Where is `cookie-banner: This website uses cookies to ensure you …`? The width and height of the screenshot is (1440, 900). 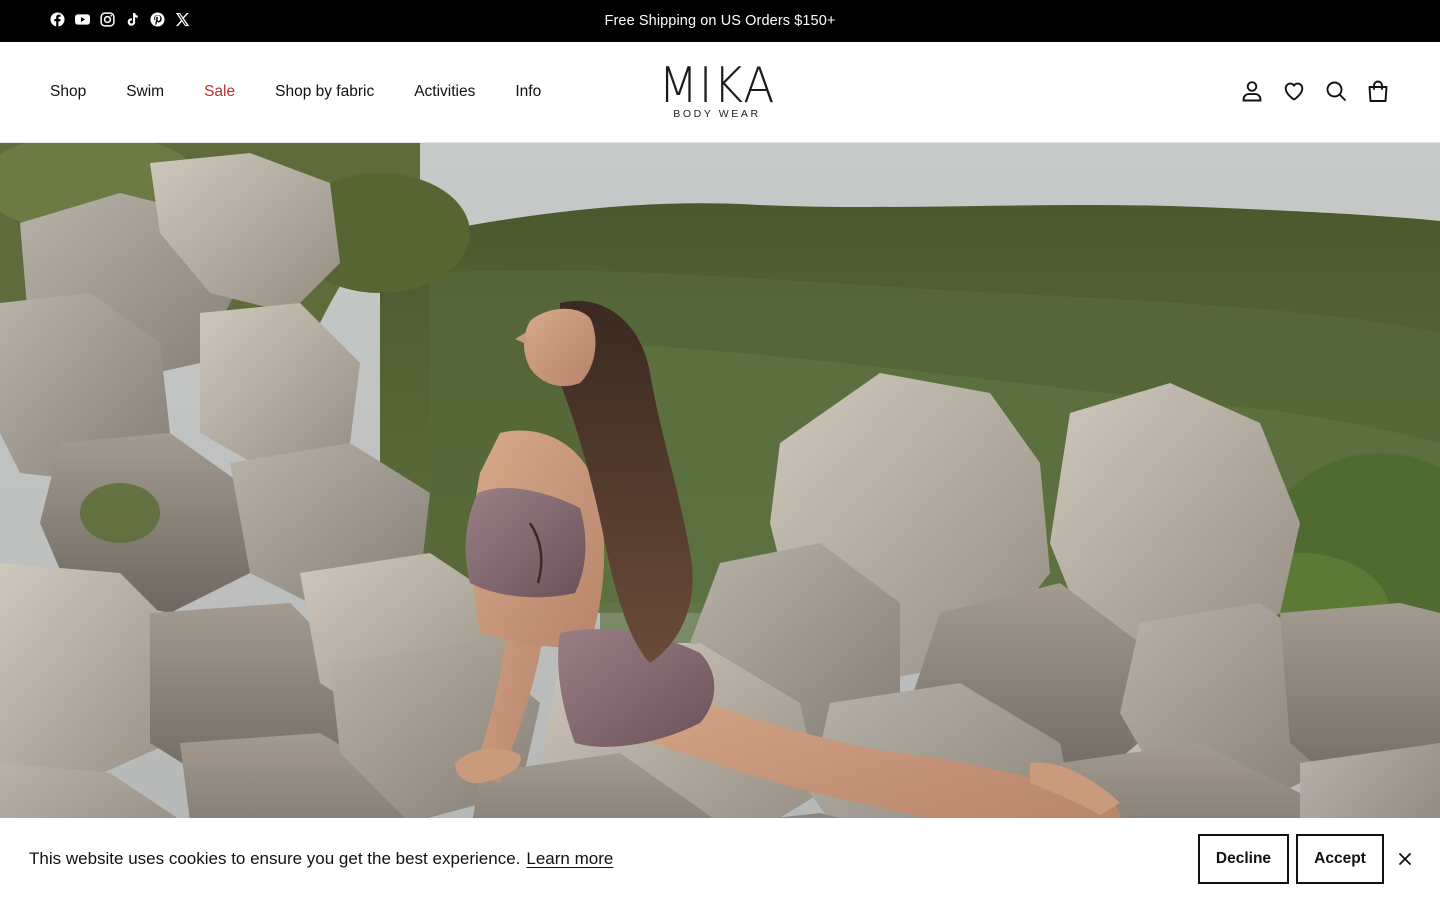 cookie-banner: This website uses cookies to ensure you … is located at coordinates (720, 859).